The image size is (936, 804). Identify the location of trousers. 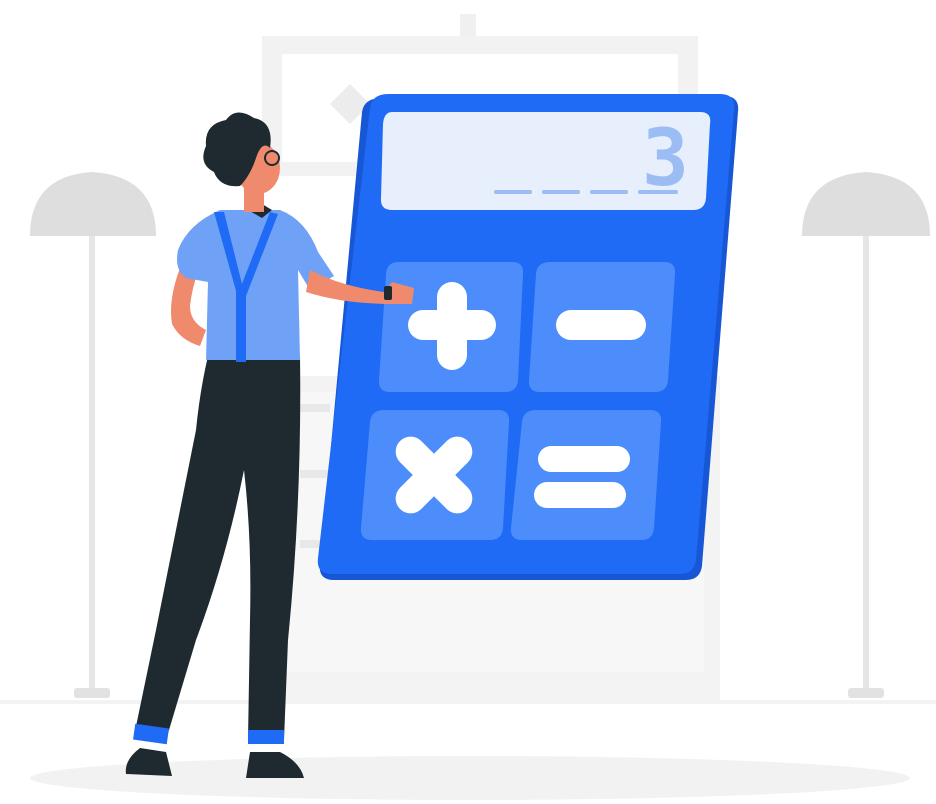
(217, 548).